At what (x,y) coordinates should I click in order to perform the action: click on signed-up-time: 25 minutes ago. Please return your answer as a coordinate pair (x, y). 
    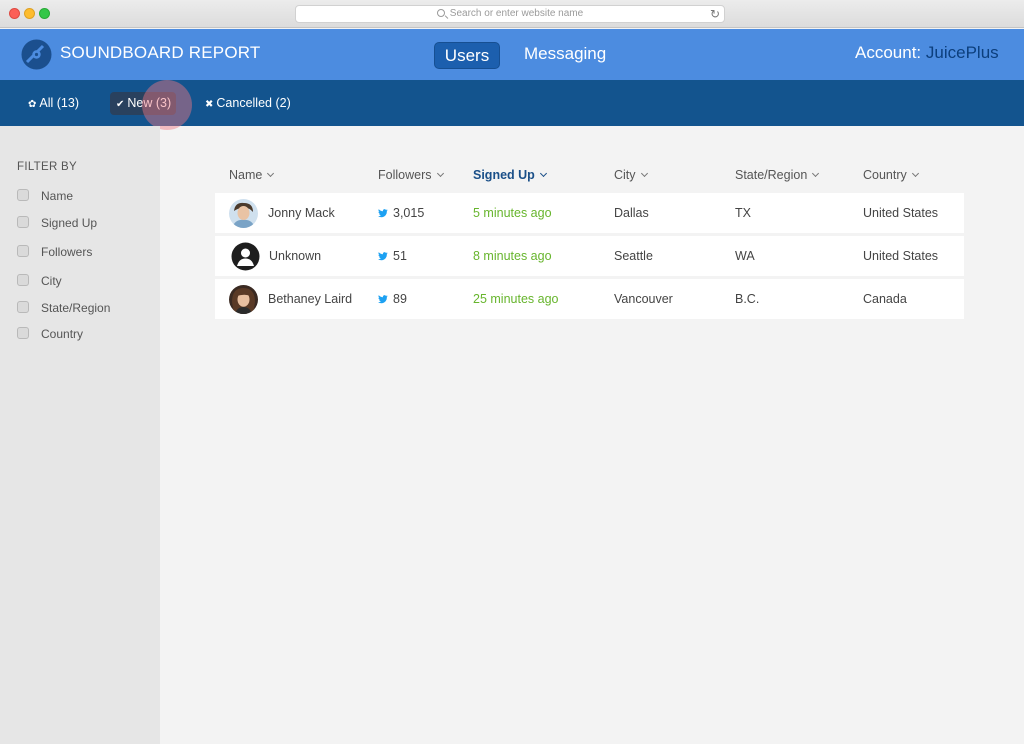
    Looking at the image, I should click on (516, 299).